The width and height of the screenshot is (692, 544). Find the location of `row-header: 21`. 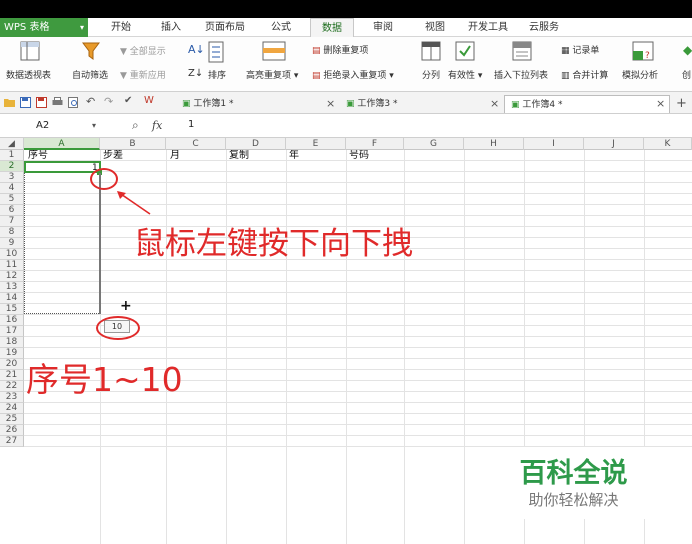

row-header: 21 is located at coordinates (12, 375).